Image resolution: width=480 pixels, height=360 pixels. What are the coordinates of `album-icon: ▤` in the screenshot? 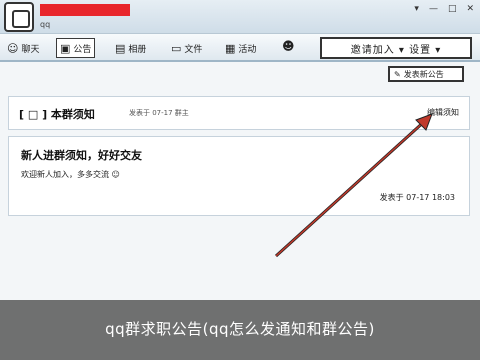 It's located at (120, 48).